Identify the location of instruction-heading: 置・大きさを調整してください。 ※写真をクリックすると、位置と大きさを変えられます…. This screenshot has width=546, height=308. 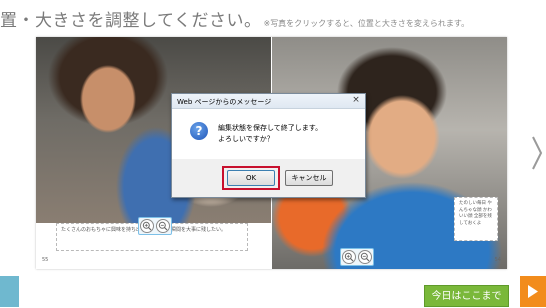
(273, 18).